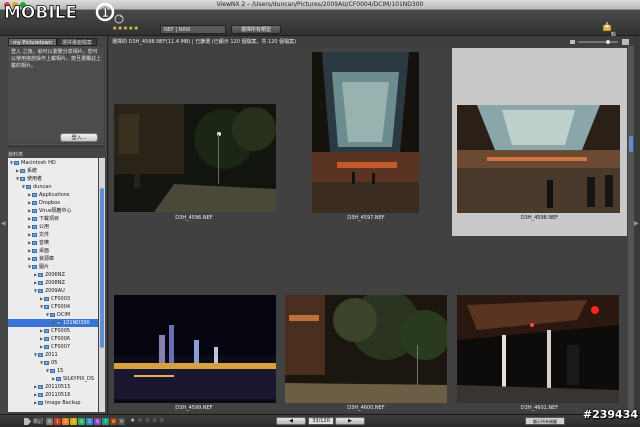 This screenshot has width=640, height=427. Describe the element at coordinates (57, 421) in the screenshot. I see `color-label-1: 1` at that location.